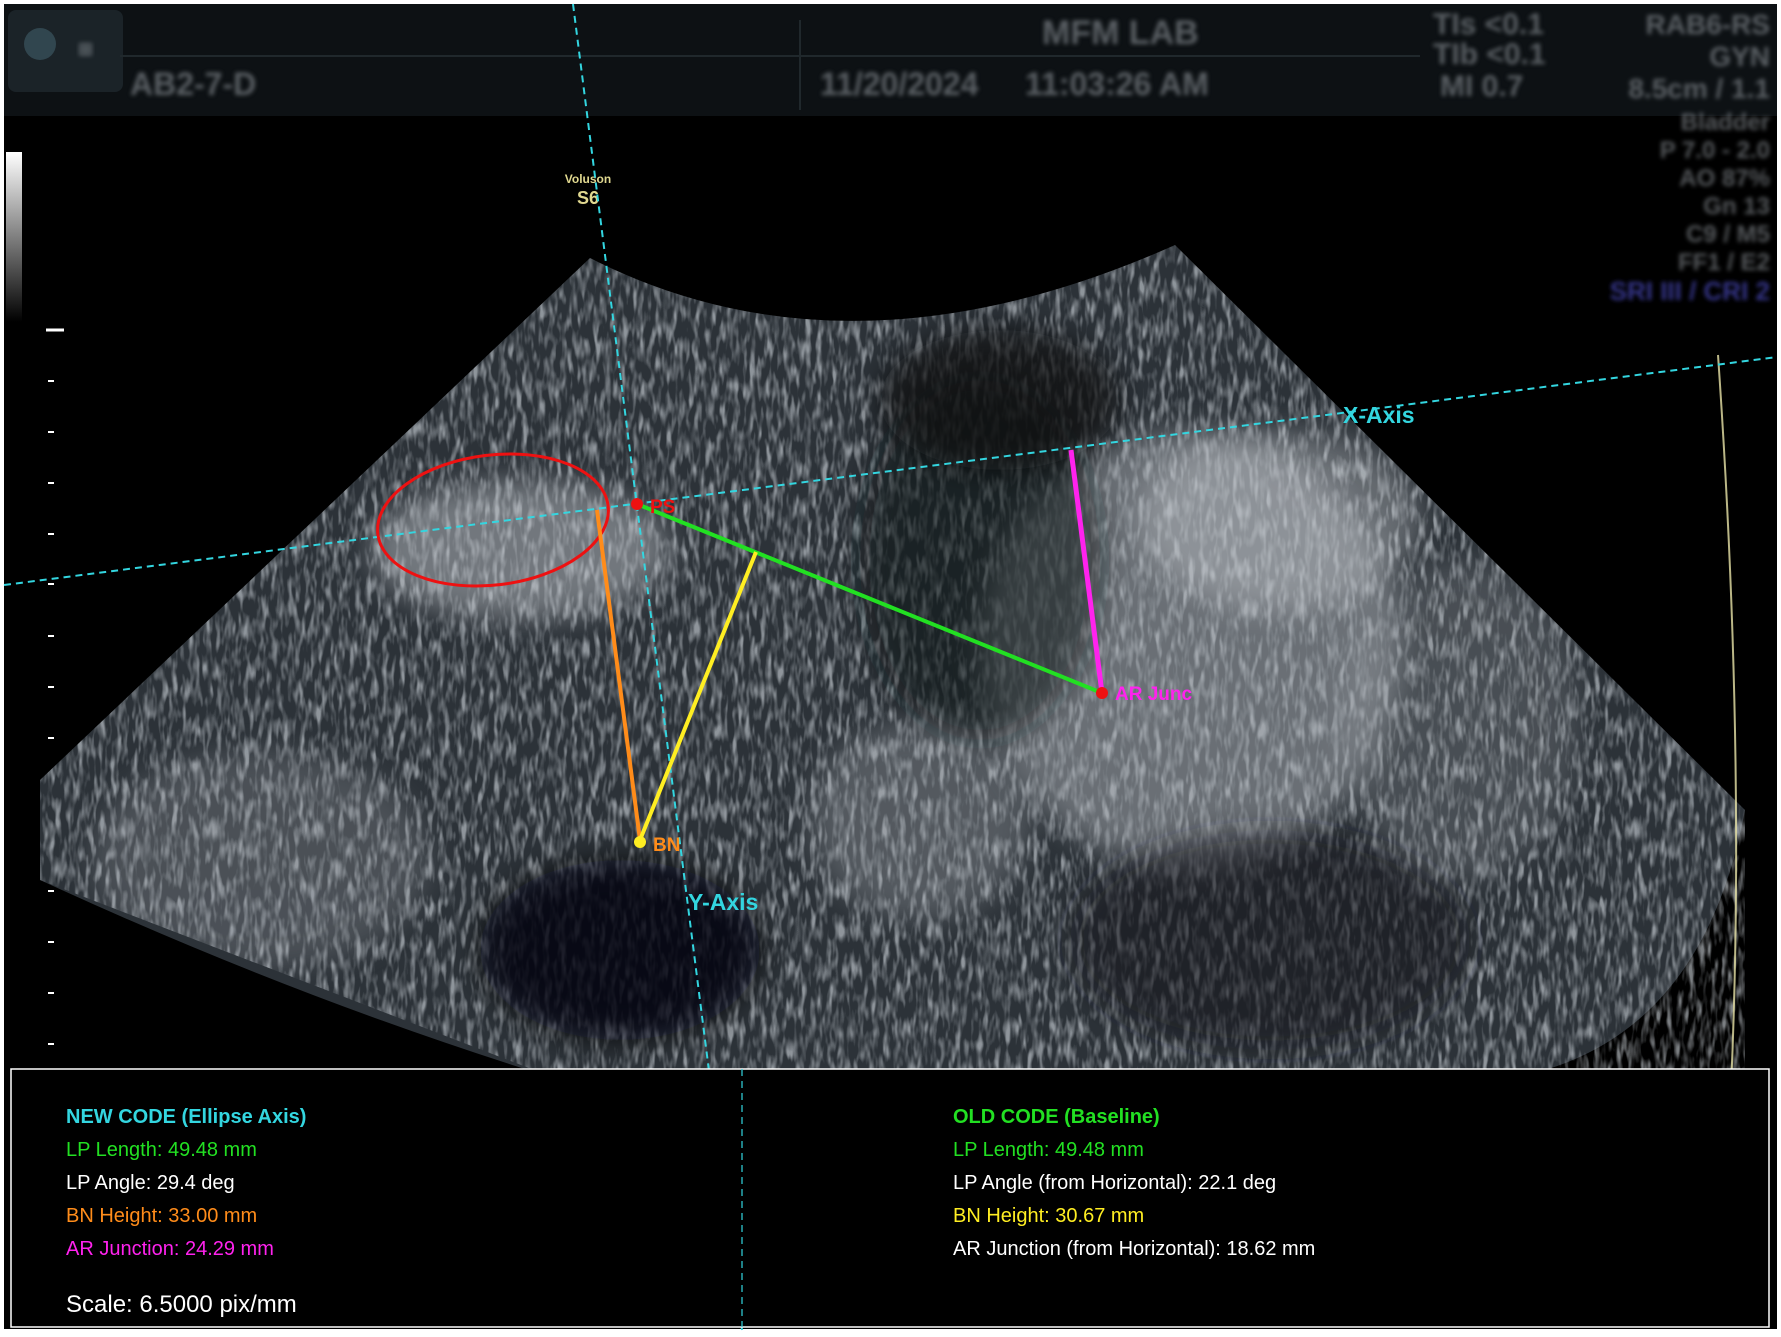 Image resolution: width=1781 pixels, height=1337 pixels. I want to click on param-line: AO 87%, so click(1724, 178).